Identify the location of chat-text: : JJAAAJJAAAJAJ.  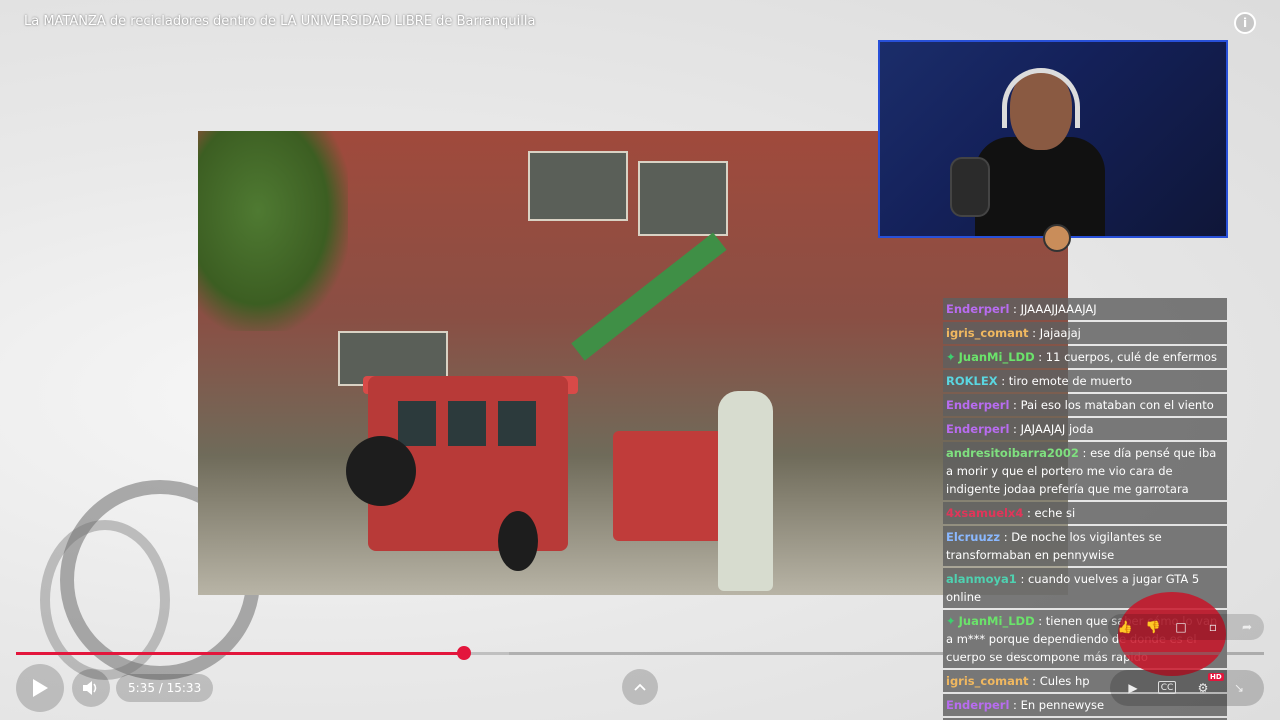
(1053, 309).